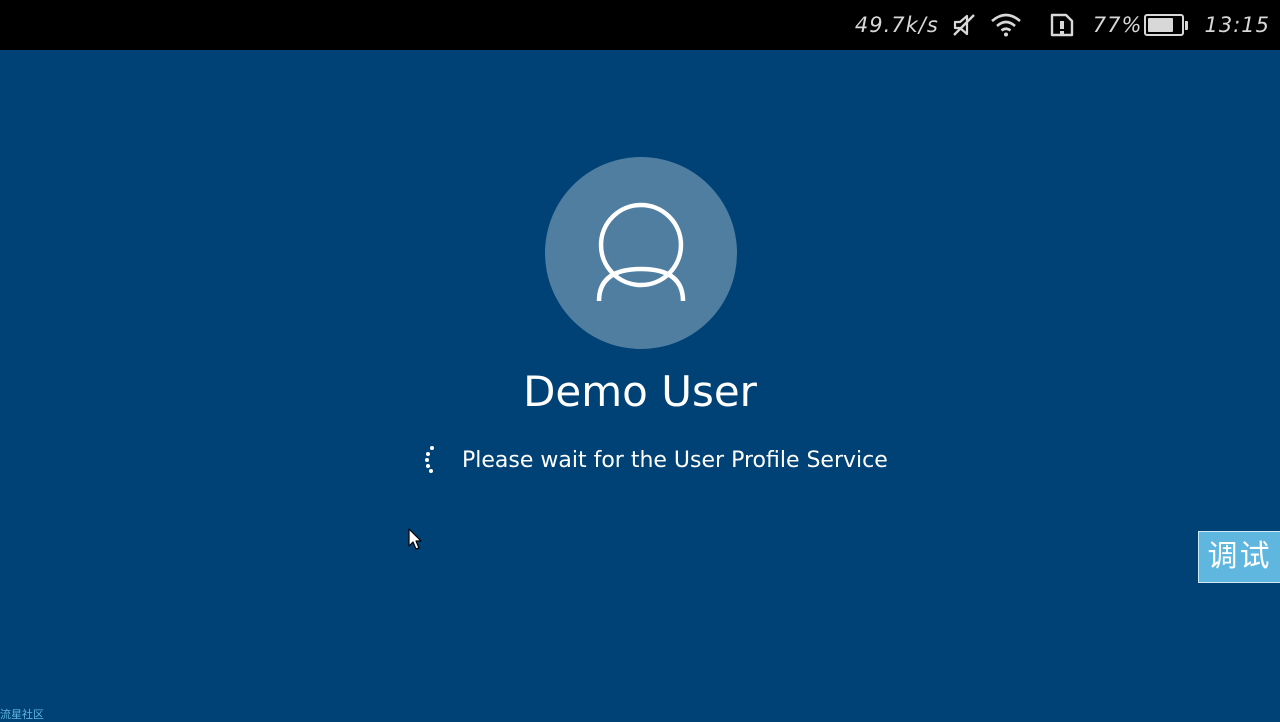 The height and width of the screenshot is (722, 1280). I want to click on user-icon, so click(641, 252).